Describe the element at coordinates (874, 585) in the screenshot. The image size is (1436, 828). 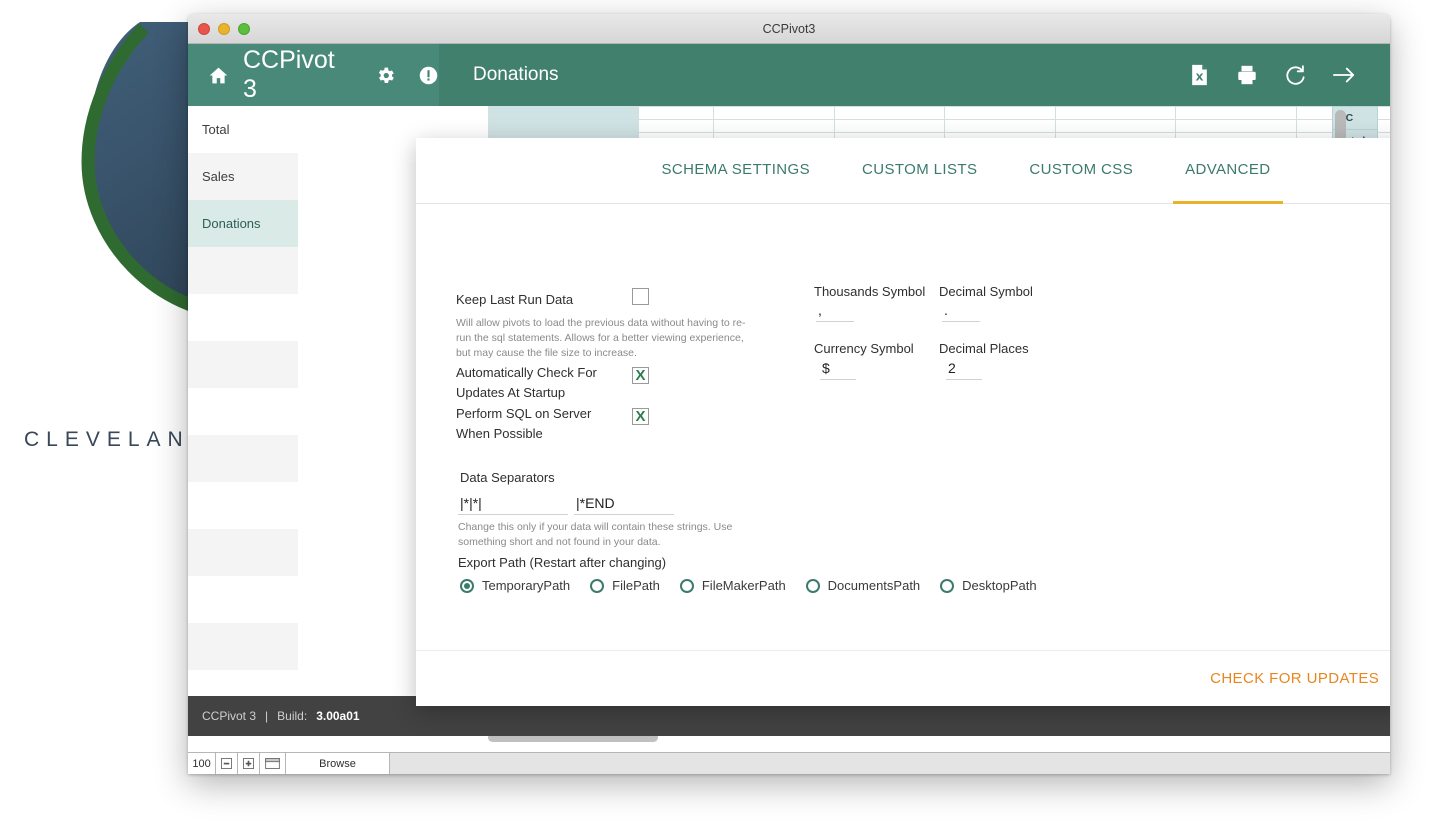
I see `radio-label: DocumentsPath` at that location.